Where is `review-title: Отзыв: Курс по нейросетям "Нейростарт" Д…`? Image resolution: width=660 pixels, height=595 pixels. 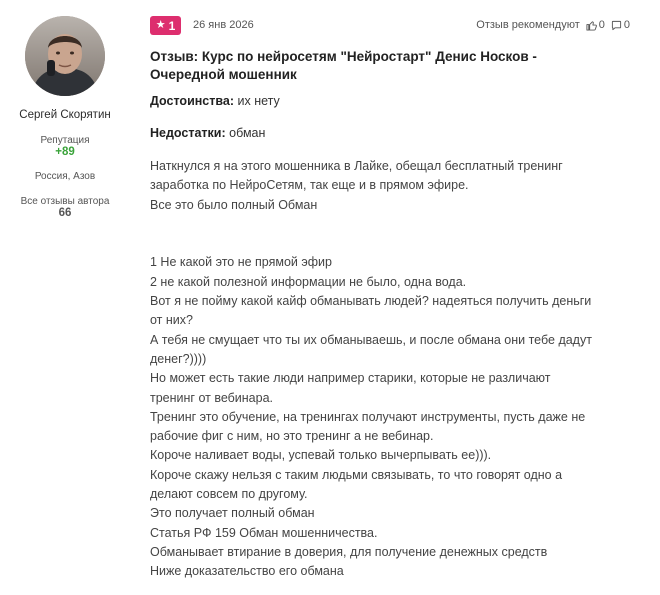 review-title: Отзыв: Курс по нейросетям "Нейростарт" Д… is located at coordinates (343, 65).